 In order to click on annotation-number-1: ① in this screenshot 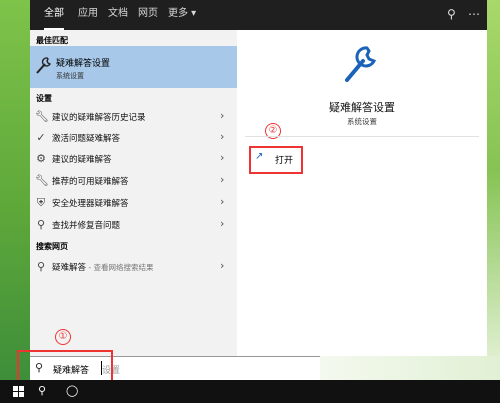, I will do `click(63, 337)`.